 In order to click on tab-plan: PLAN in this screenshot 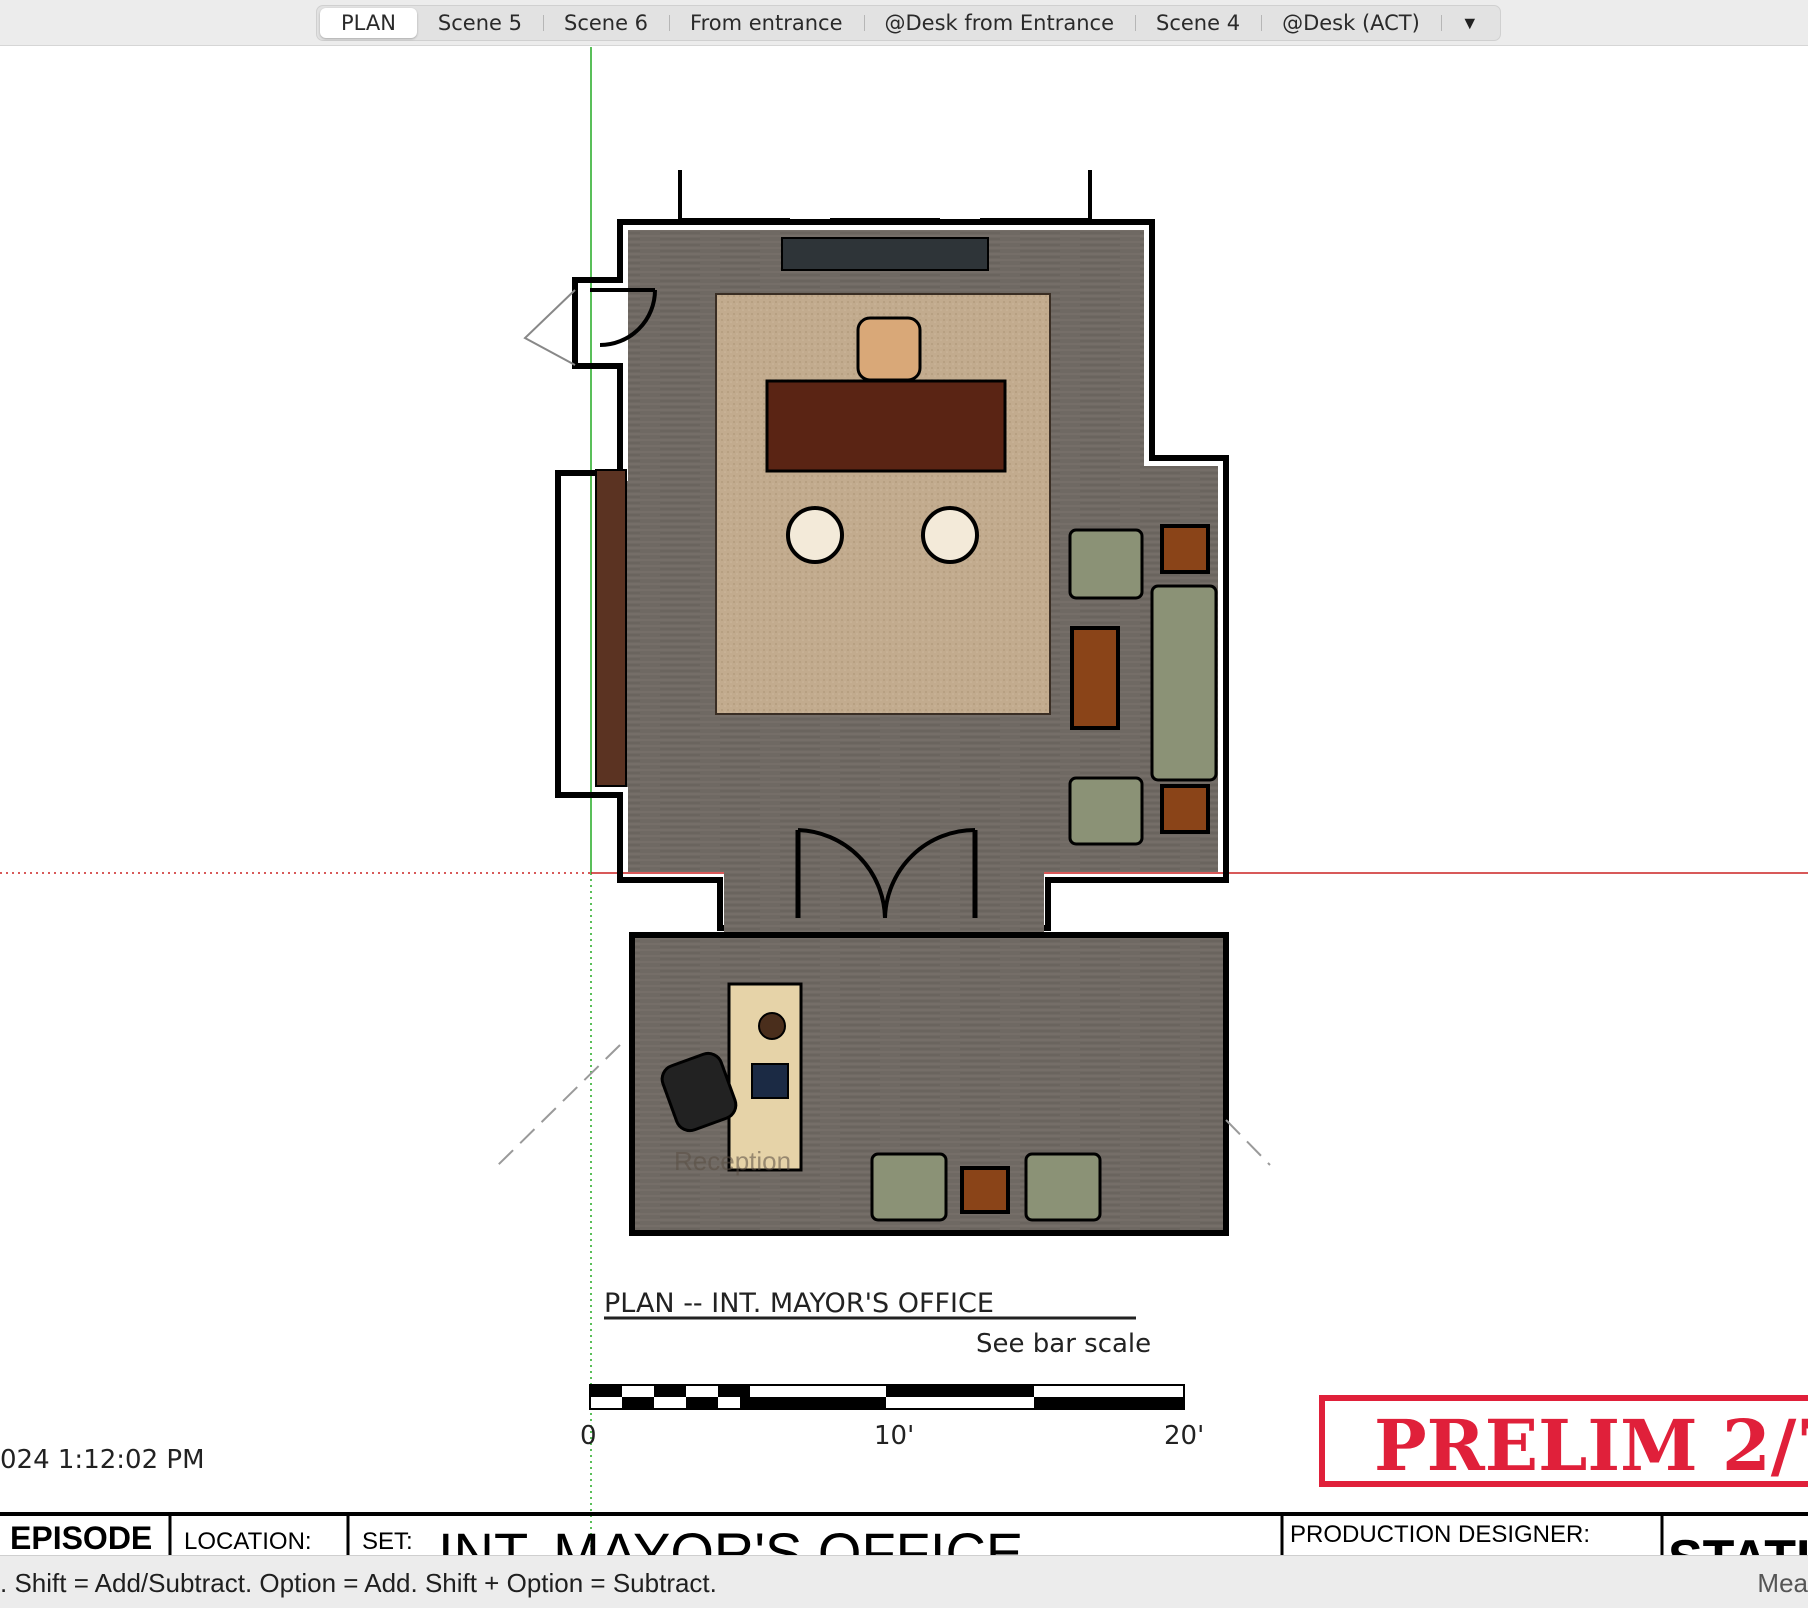, I will do `click(368, 23)`.